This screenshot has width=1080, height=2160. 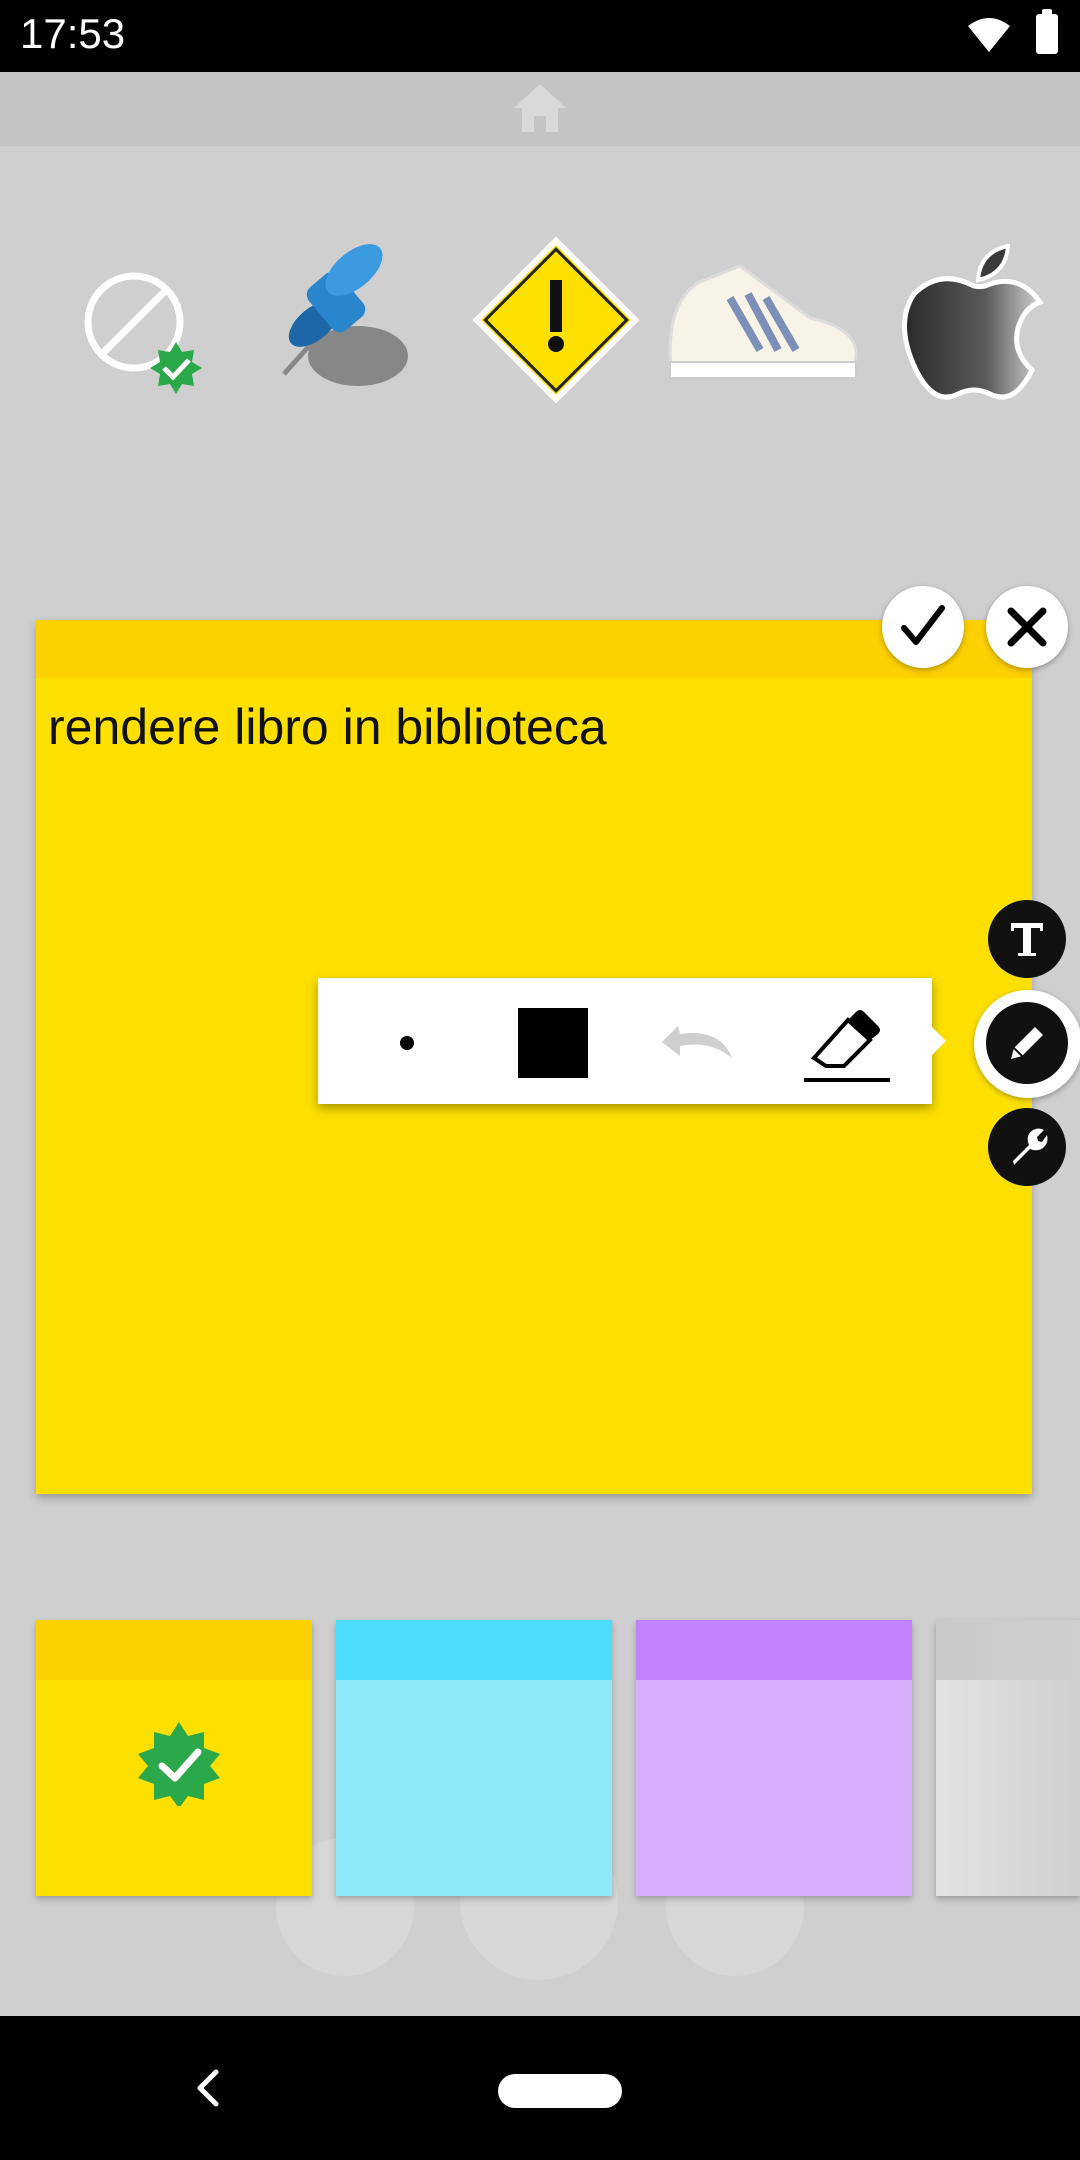 I want to click on pencil-icon, so click(x=1027, y=1043).